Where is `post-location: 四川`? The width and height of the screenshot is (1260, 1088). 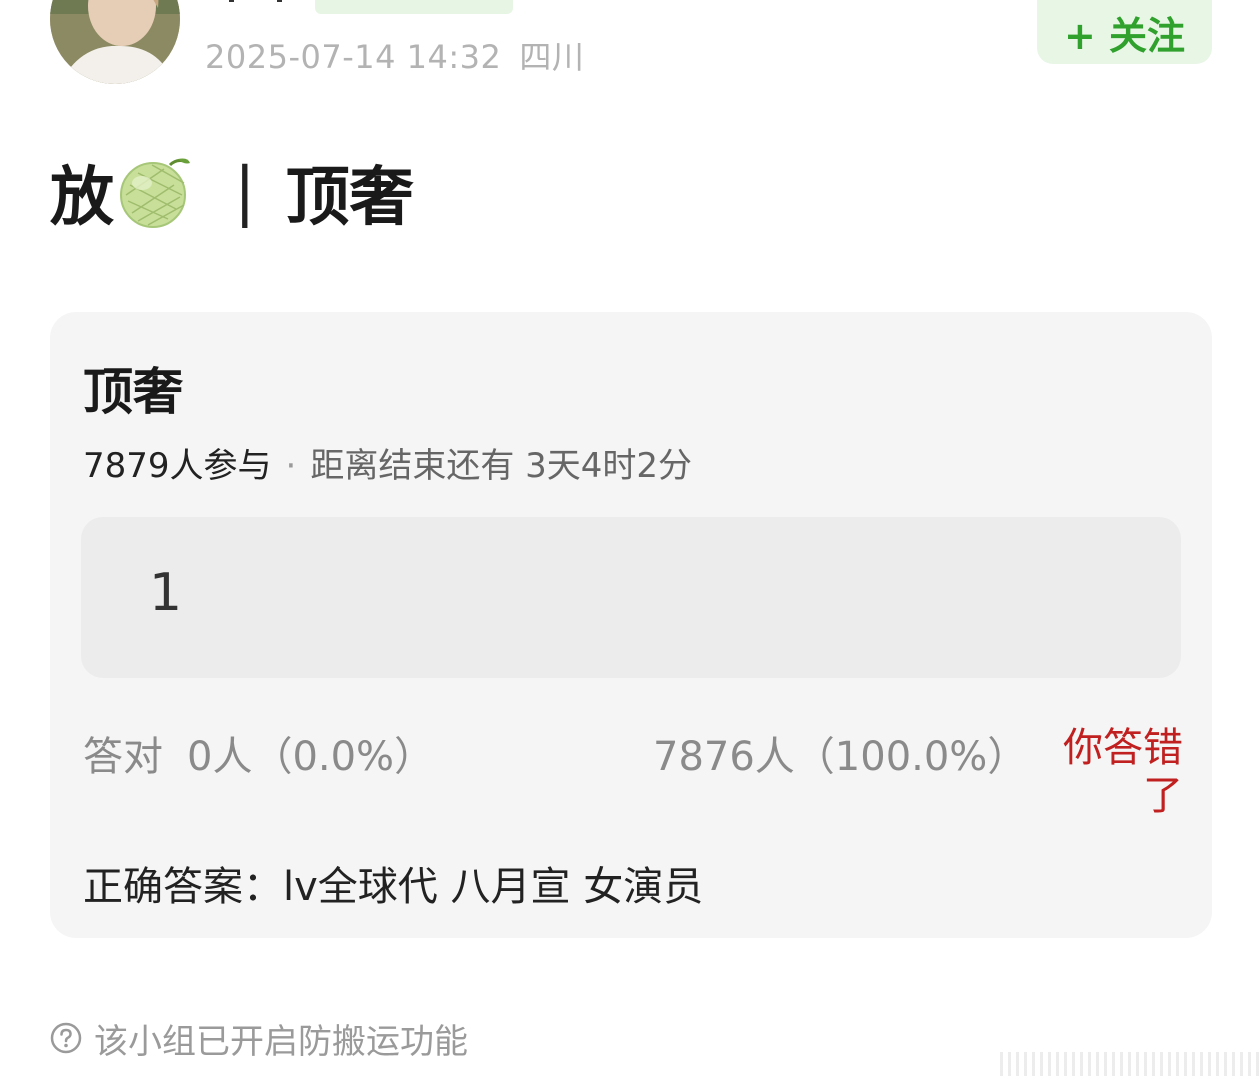
post-location: 四川 is located at coordinates (552, 57).